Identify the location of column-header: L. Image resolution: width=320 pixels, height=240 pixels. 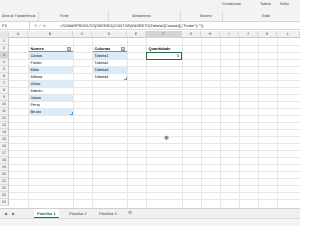
(288, 34).